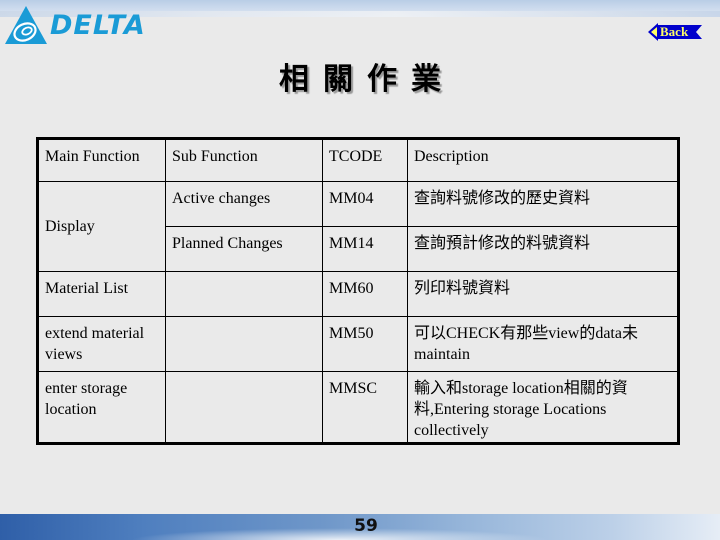 The image size is (720, 540). I want to click on back-button: Back, so click(675, 32).